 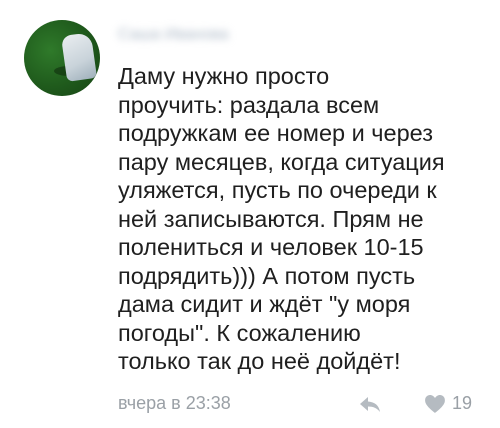 What do you see at coordinates (178, 35) in the screenshot?
I see `author-name: Саша Иванова` at bounding box center [178, 35].